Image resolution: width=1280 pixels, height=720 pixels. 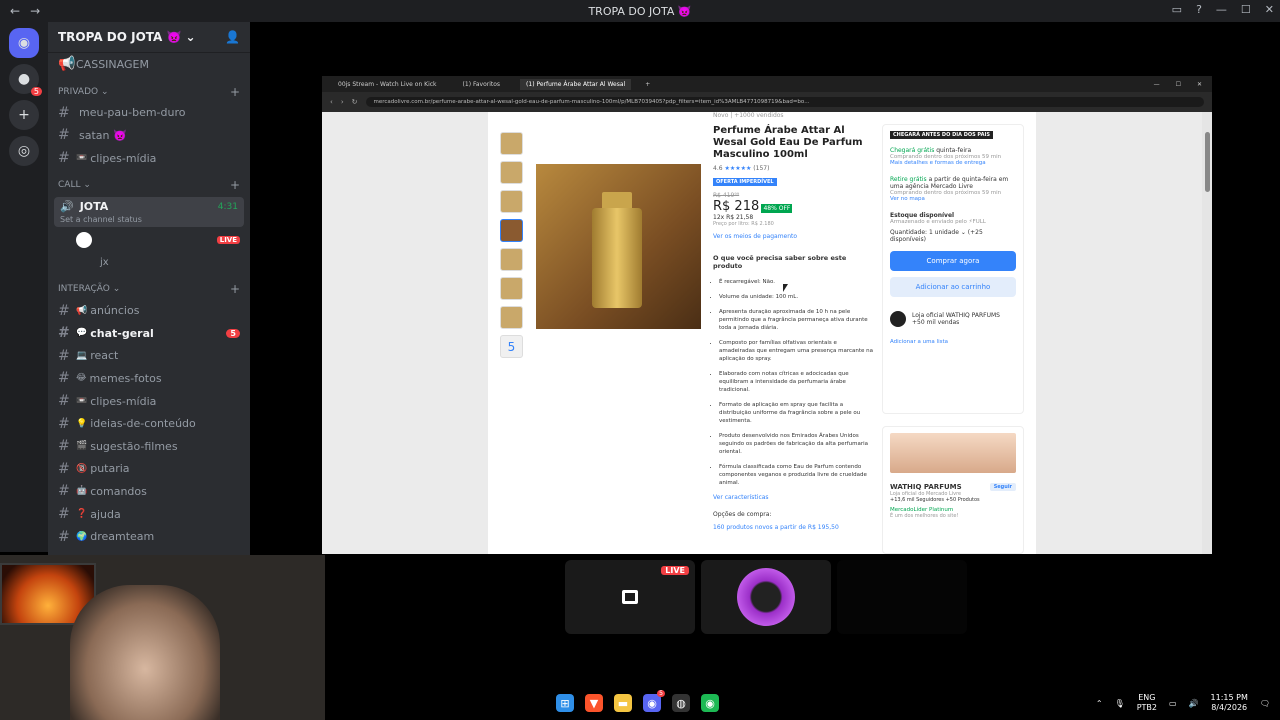 What do you see at coordinates (623, 703) in the screenshot?
I see `file-explorer-icon: ▬` at bounding box center [623, 703].